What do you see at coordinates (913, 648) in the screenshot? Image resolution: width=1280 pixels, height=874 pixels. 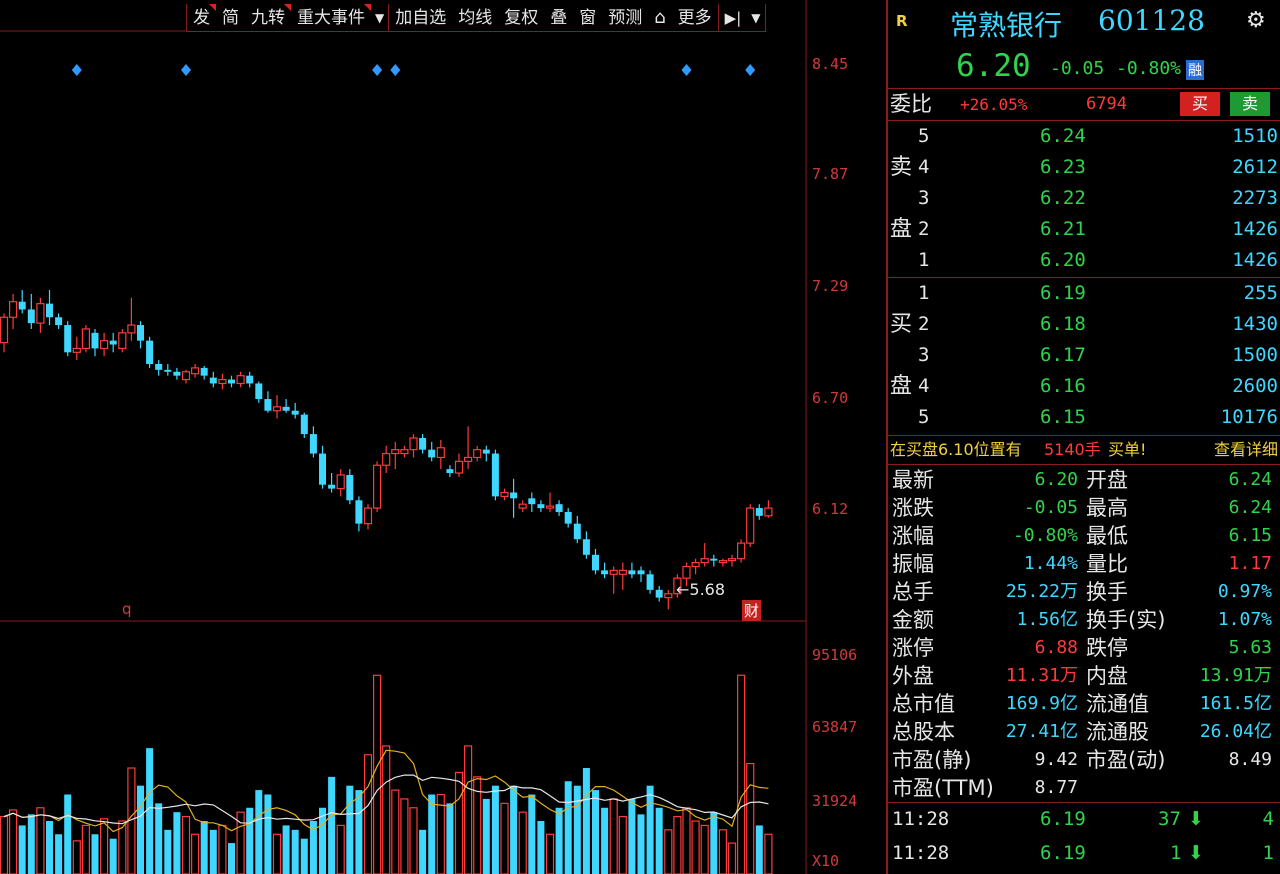 I see `stat-label: 涨停` at bounding box center [913, 648].